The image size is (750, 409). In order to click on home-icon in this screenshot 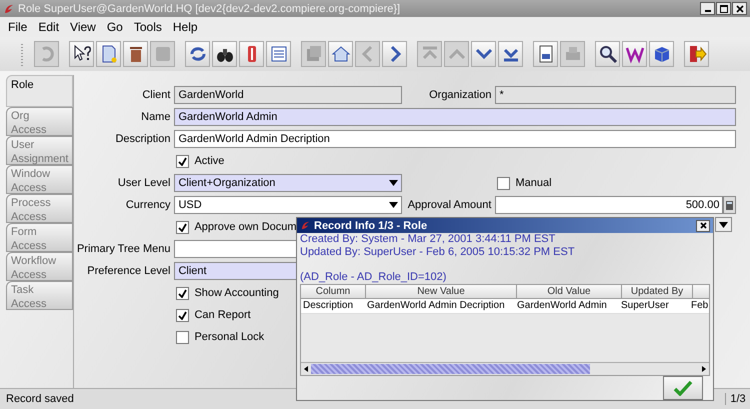, I will do `click(340, 54)`.